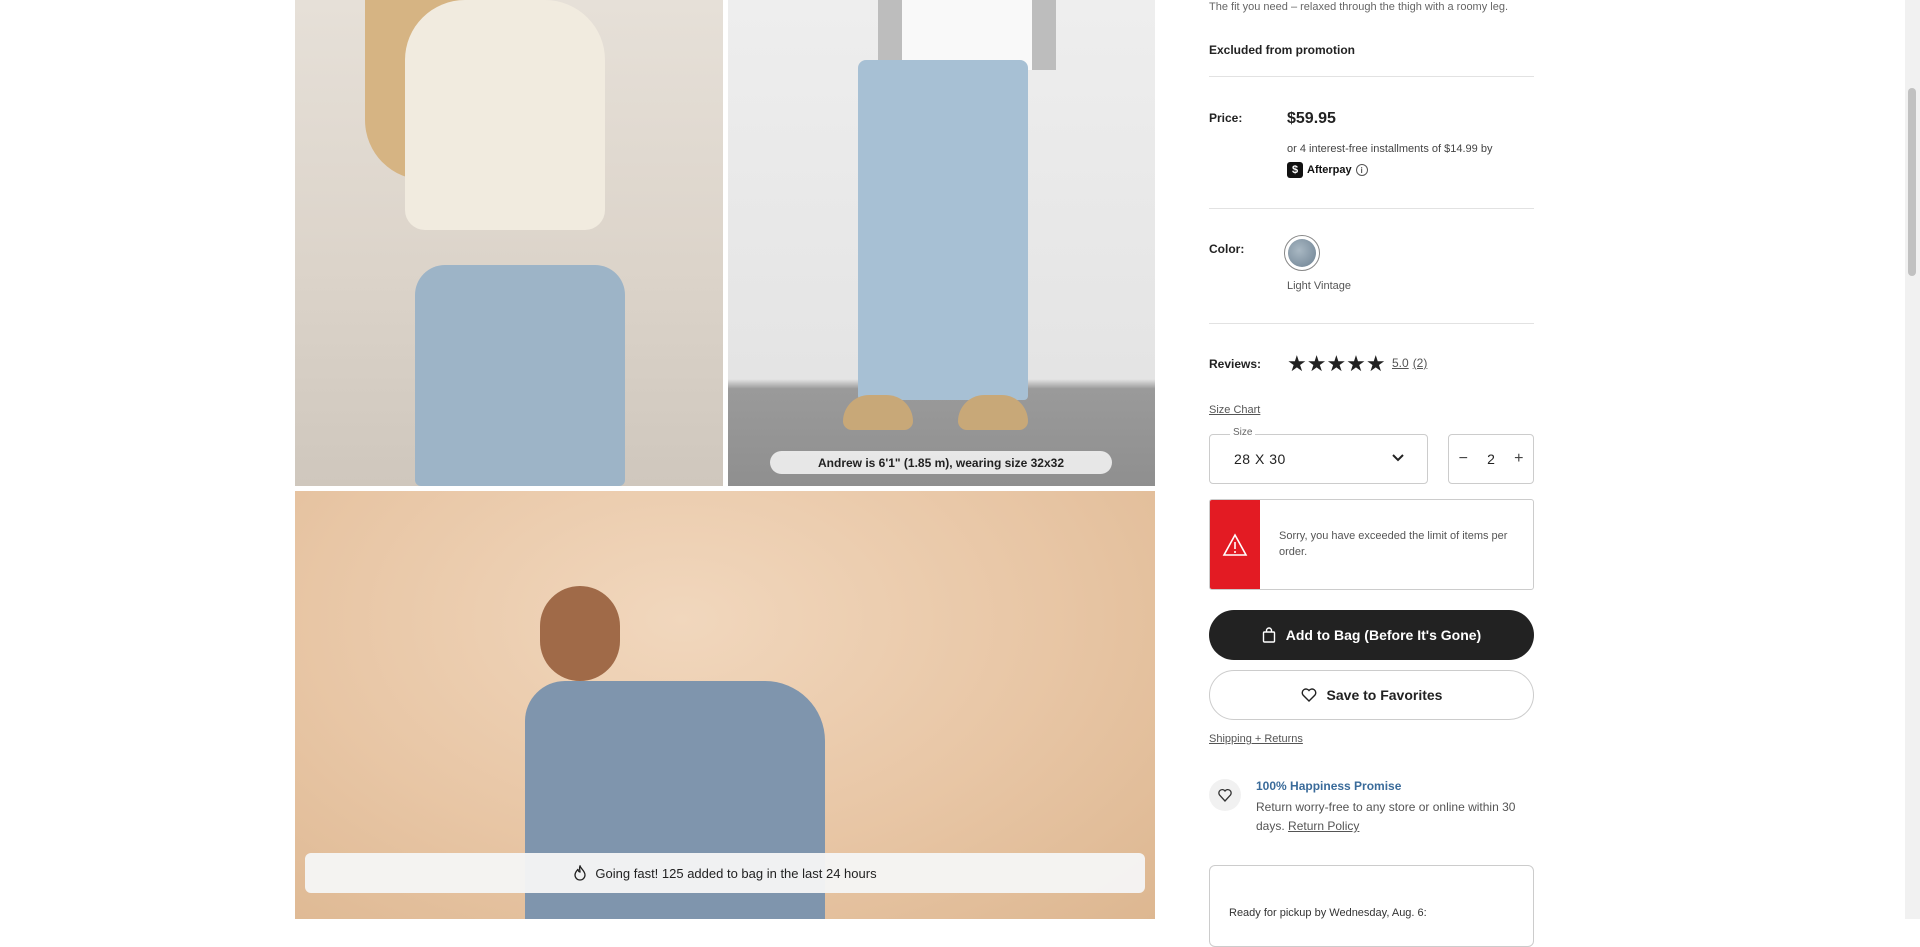 This screenshot has height=947, width=1920. I want to click on scrollbar-thumb, so click(1912, 182).